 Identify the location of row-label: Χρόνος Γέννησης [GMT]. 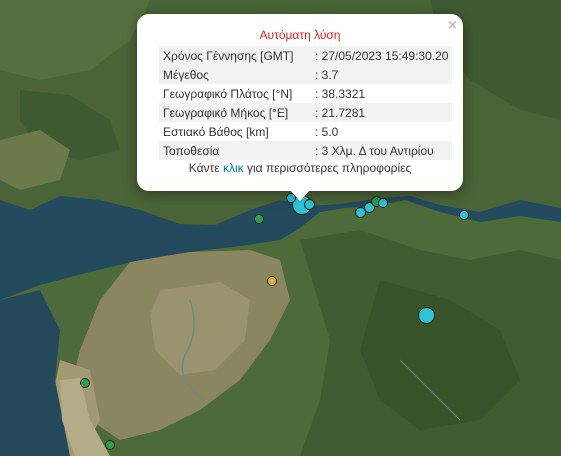
(235, 55).